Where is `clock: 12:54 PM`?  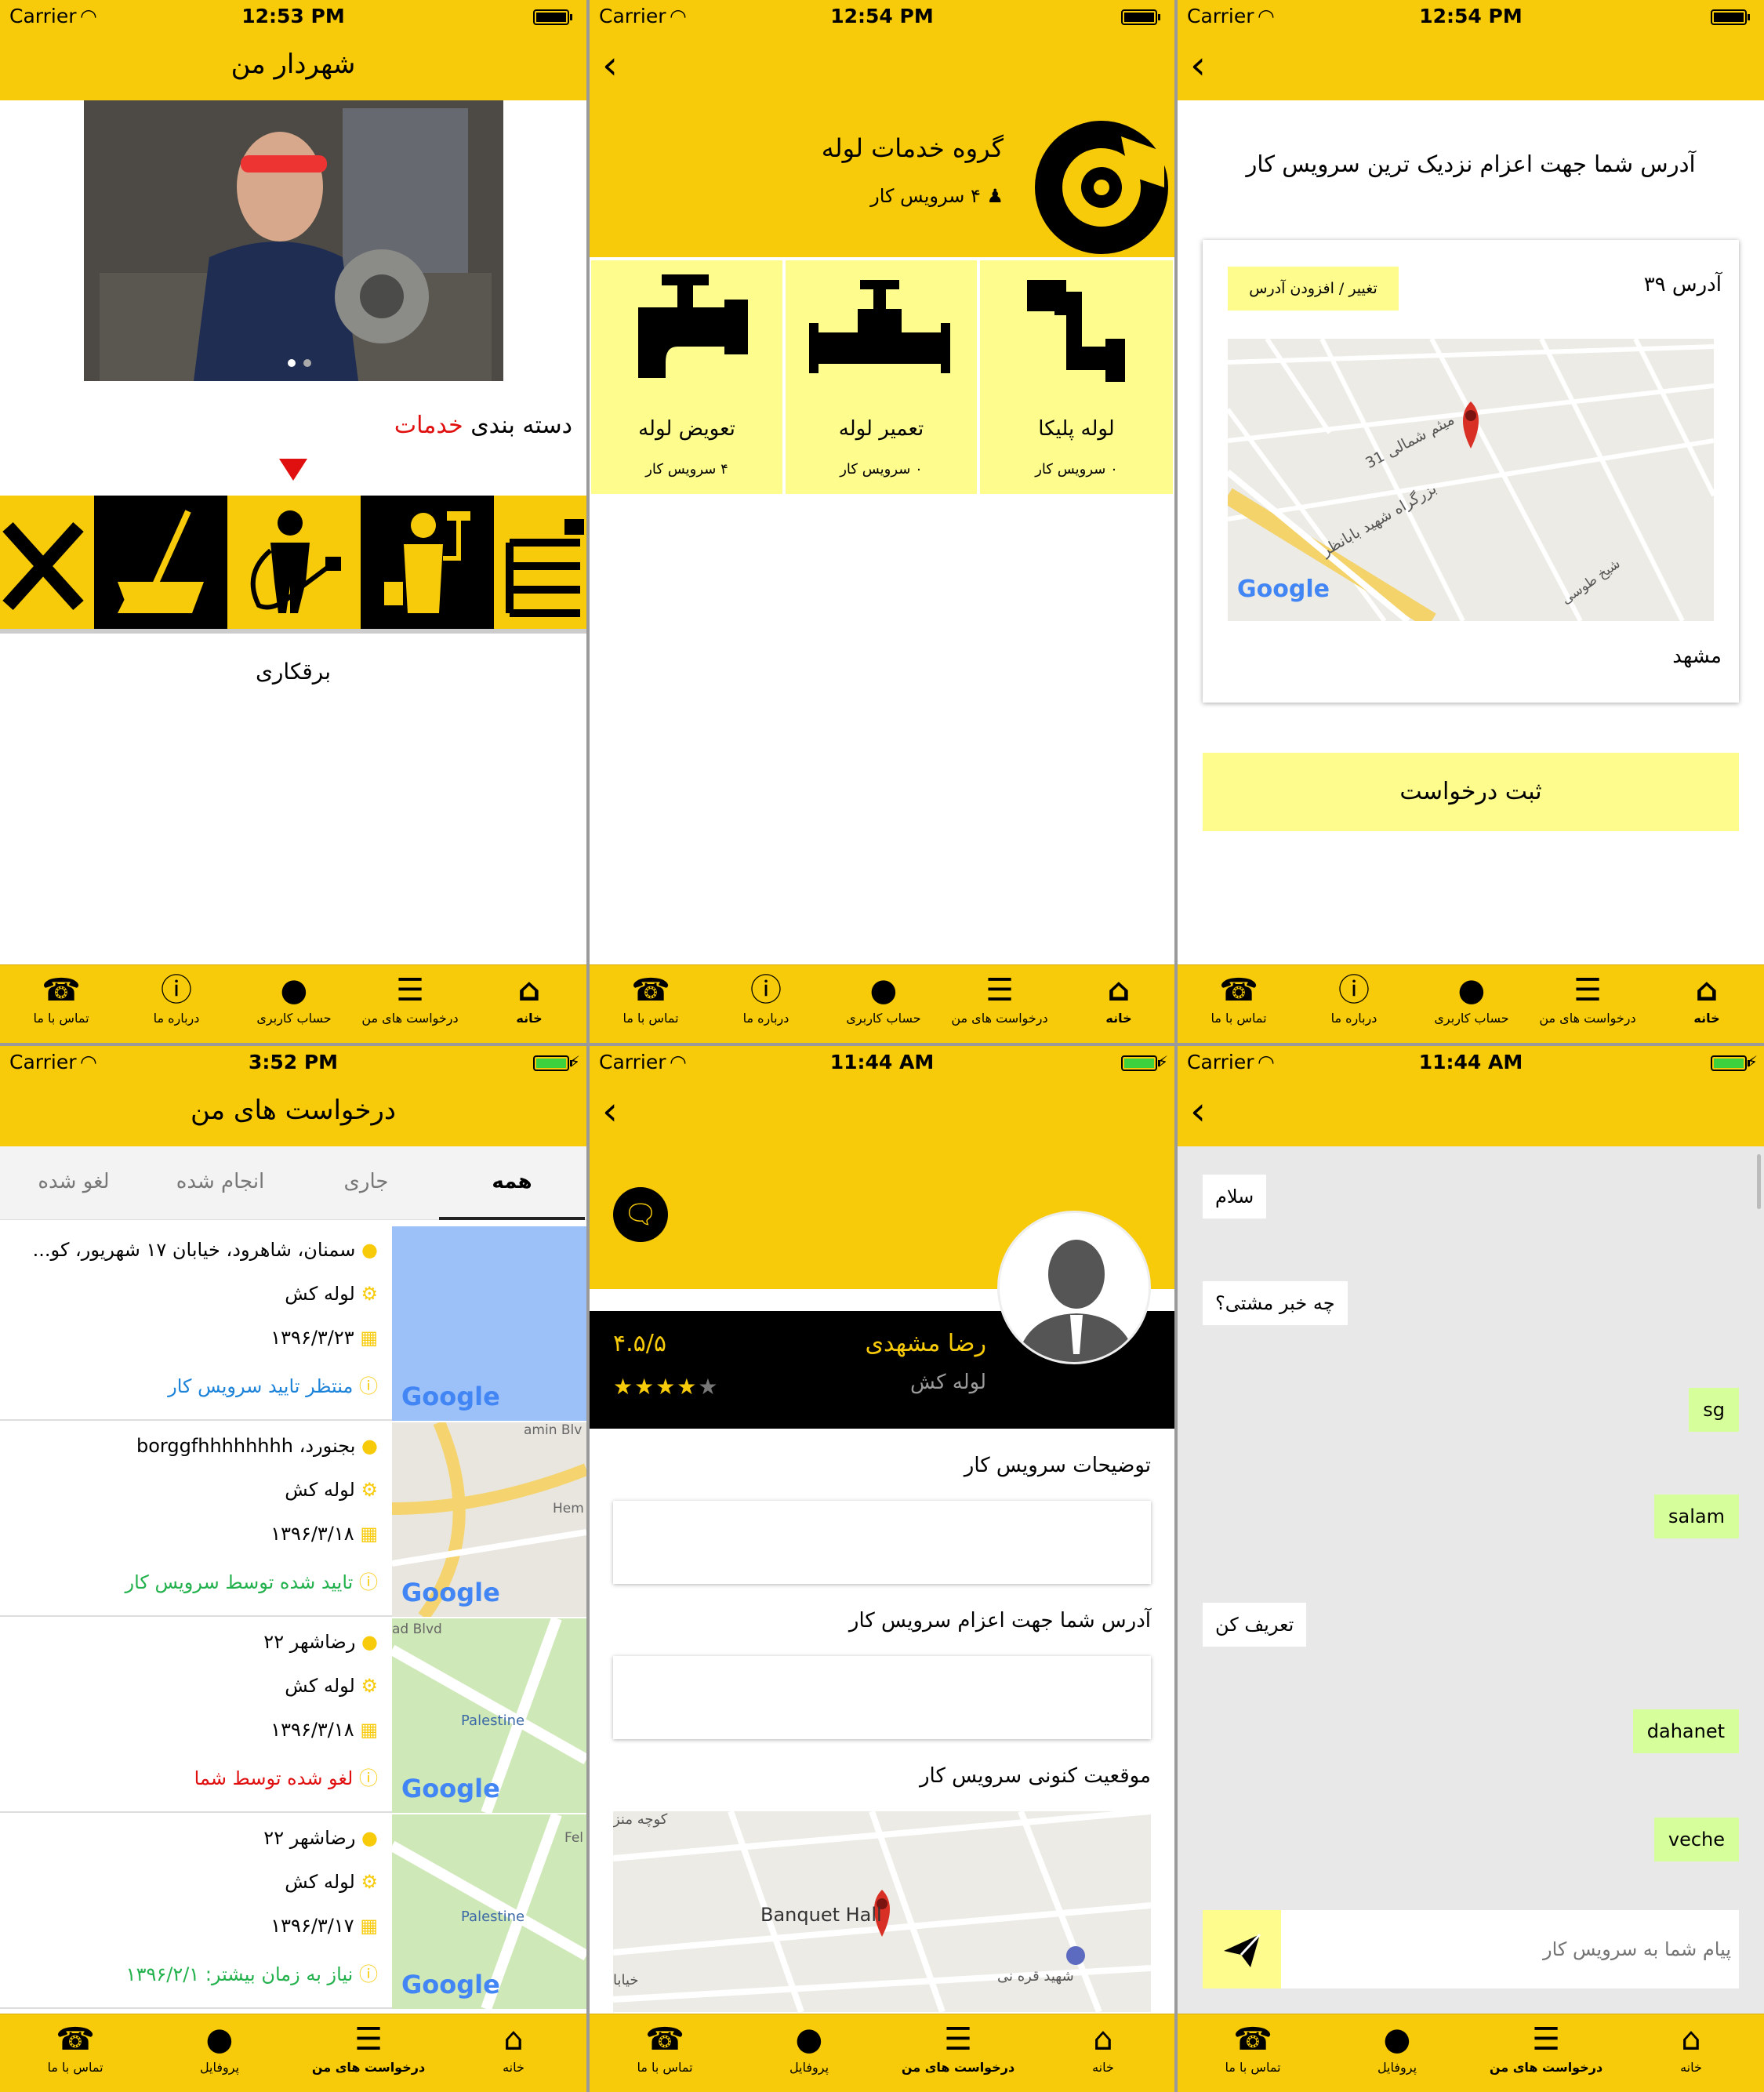 clock: 12:54 PM is located at coordinates (882, 16).